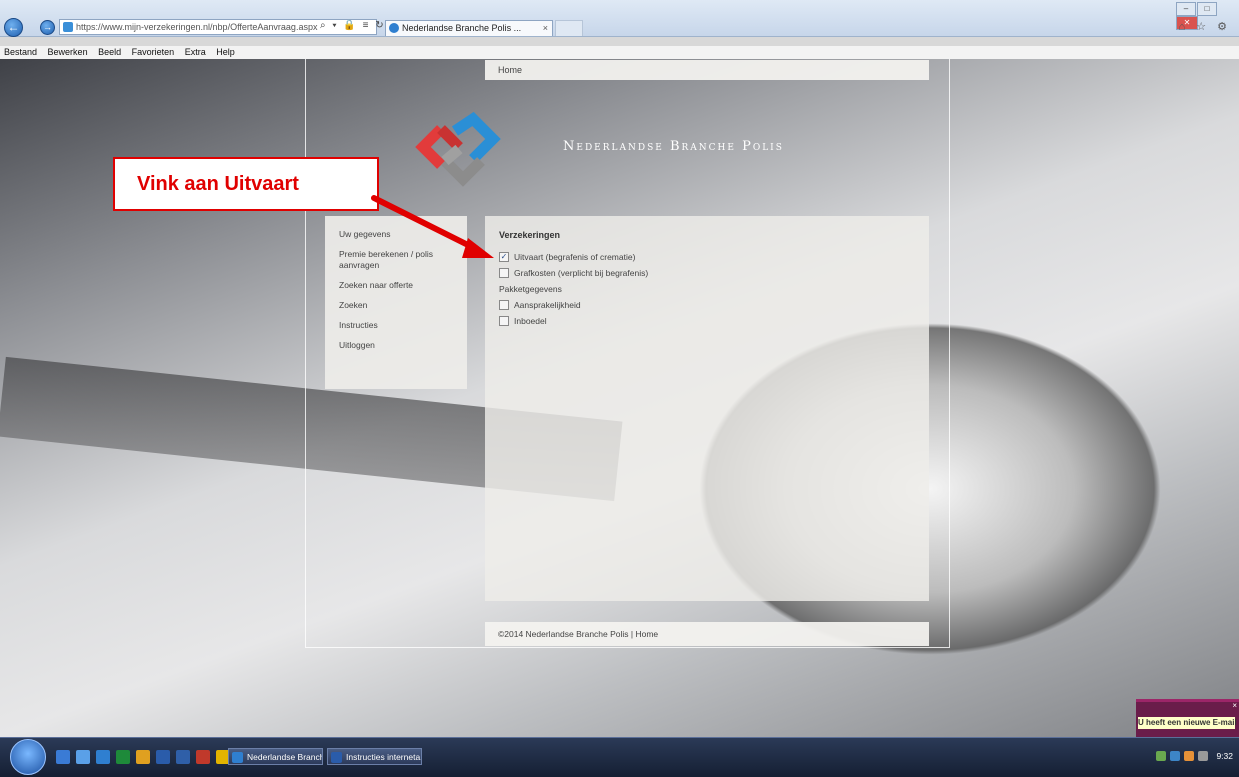 The image size is (1239, 777). I want to click on mail-notification: × U heeft een nieuwe E-mail, so click(1187, 719).